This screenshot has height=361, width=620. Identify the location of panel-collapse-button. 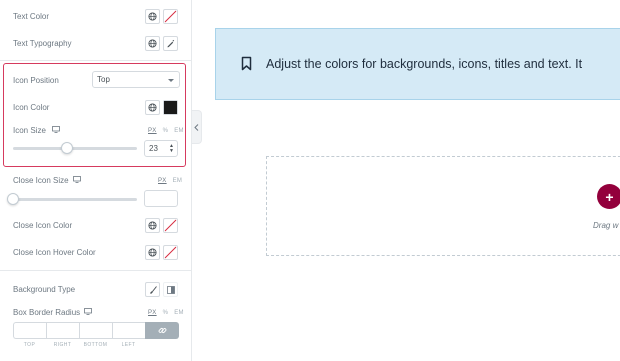
(197, 127).